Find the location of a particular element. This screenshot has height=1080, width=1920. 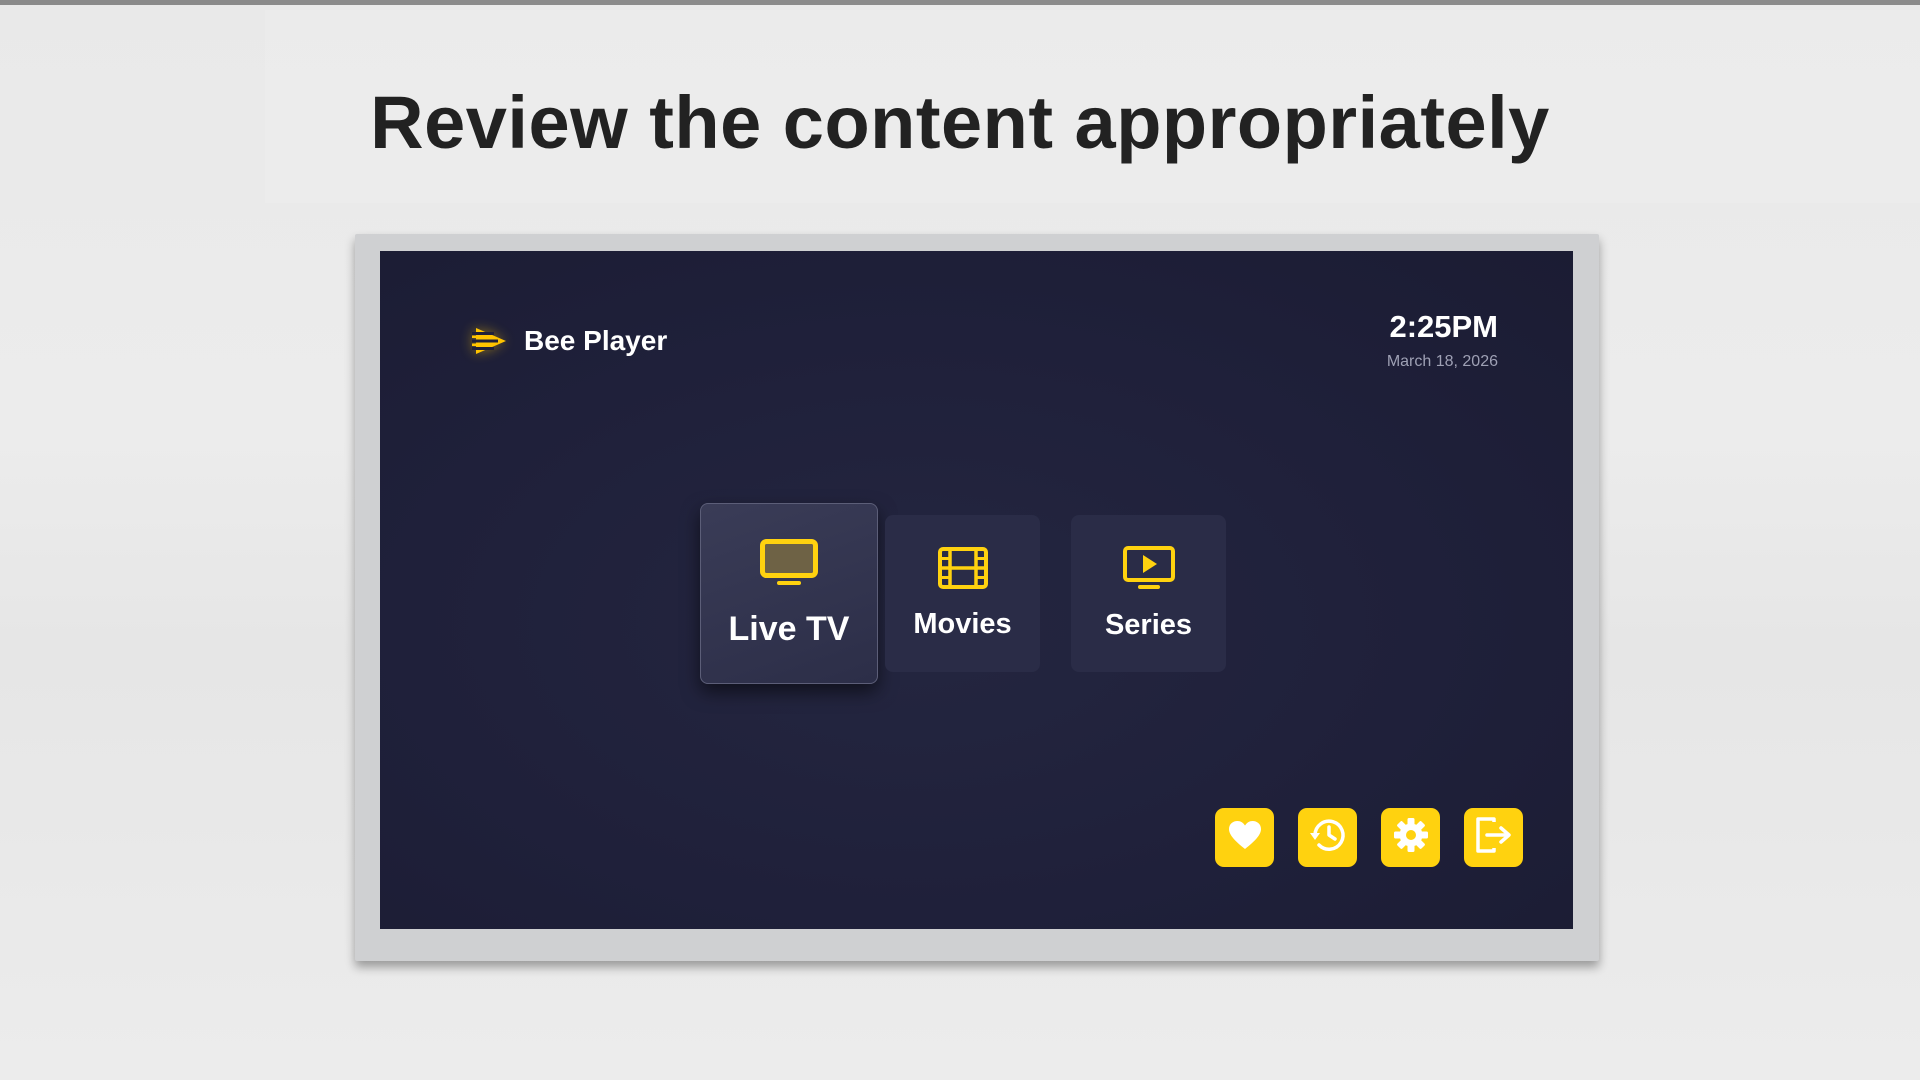

history-icon is located at coordinates (1328, 837).